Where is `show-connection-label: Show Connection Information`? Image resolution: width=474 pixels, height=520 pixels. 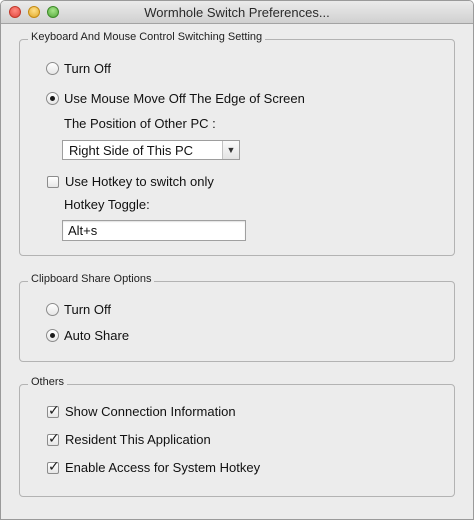
show-connection-label: Show Connection Information is located at coordinates (150, 411).